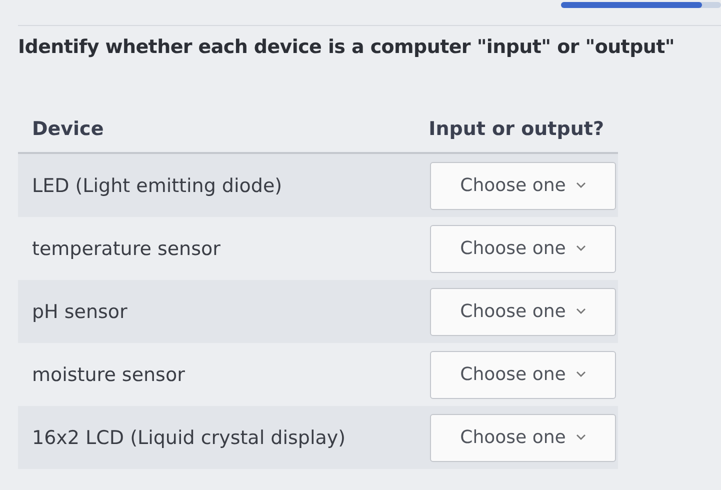 The width and height of the screenshot is (721, 490). What do you see at coordinates (126, 249) in the screenshot?
I see `device-name: temperature sensor` at bounding box center [126, 249].